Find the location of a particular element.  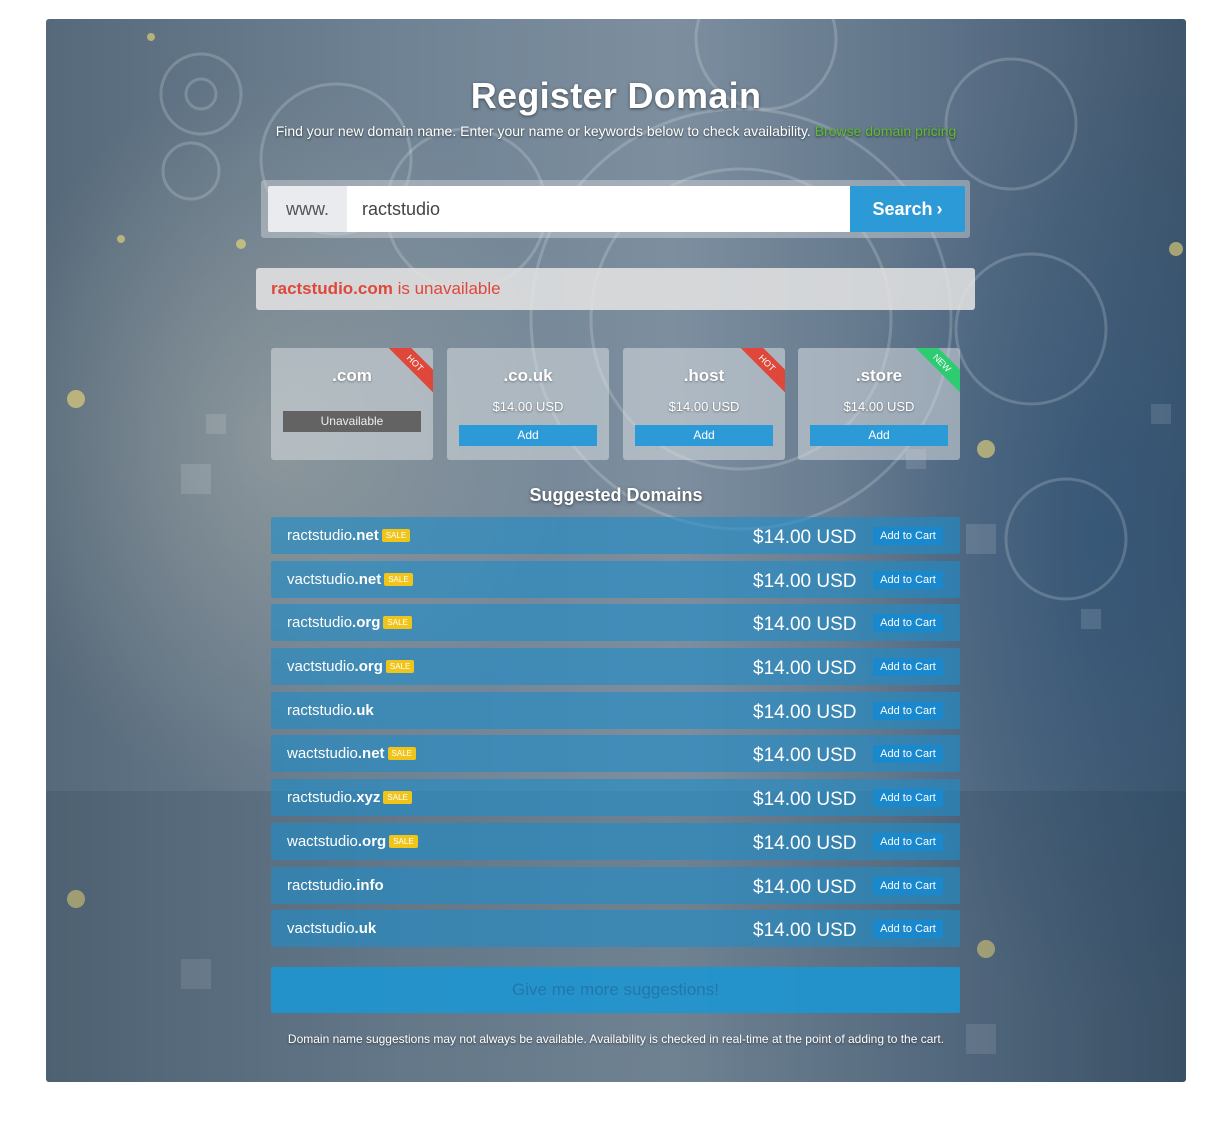

suggestion-domain: ractstudio.info is located at coordinates (335, 885).